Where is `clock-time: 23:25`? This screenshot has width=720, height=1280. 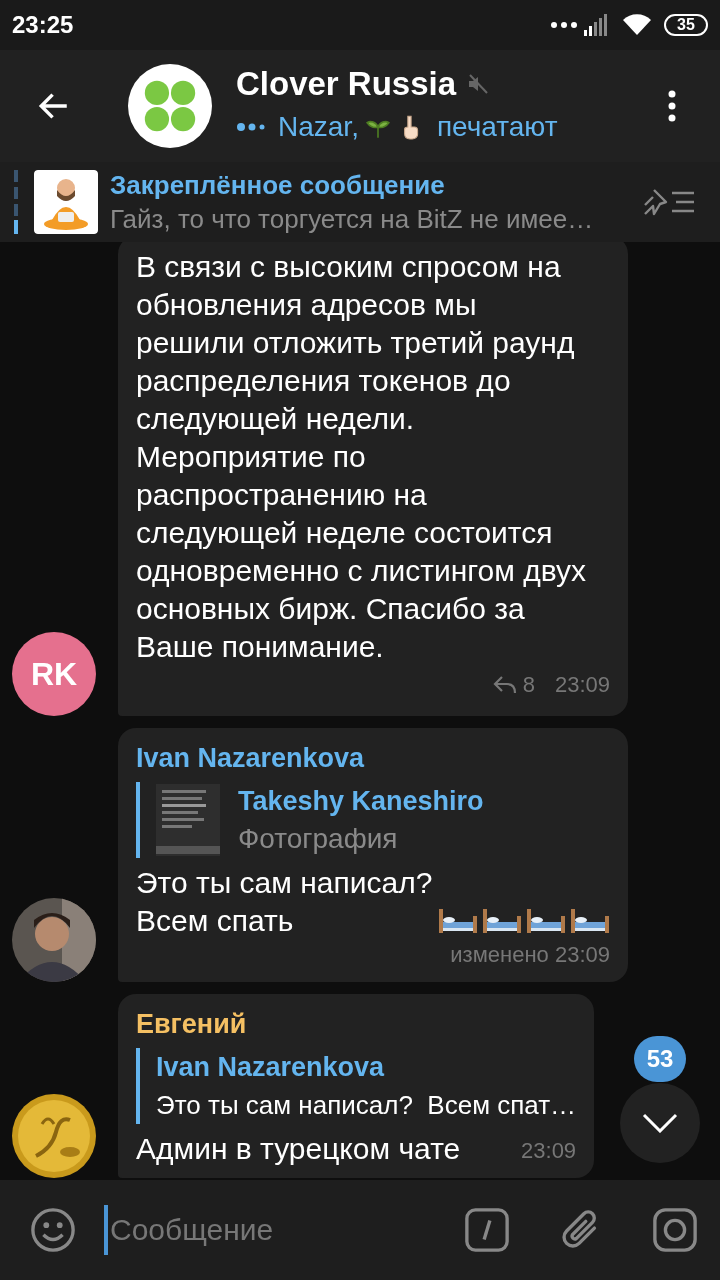
clock-time: 23:25 is located at coordinates (43, 25).